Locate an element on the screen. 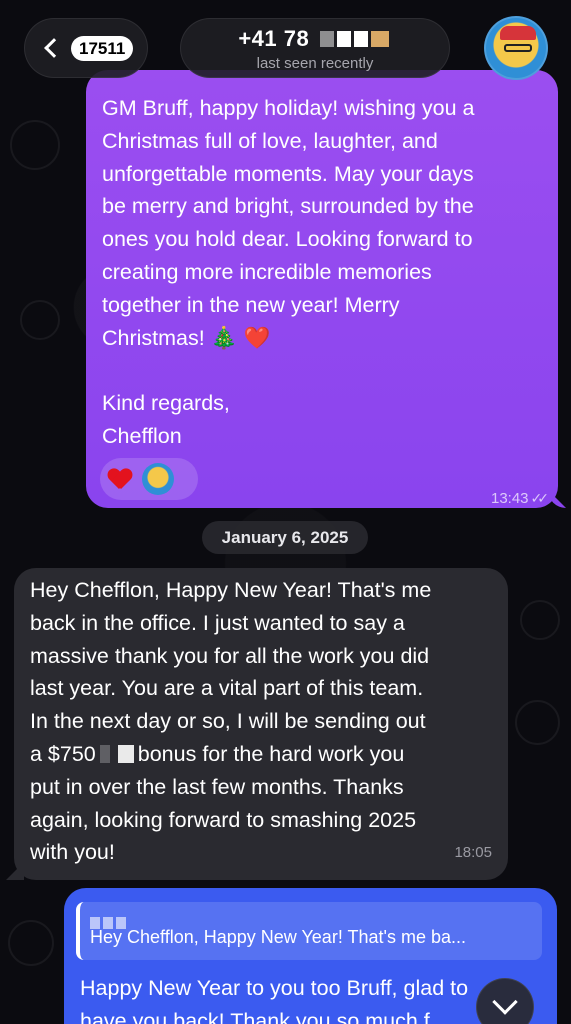  chevron-down-icon is located at coordinates (505, 1002).